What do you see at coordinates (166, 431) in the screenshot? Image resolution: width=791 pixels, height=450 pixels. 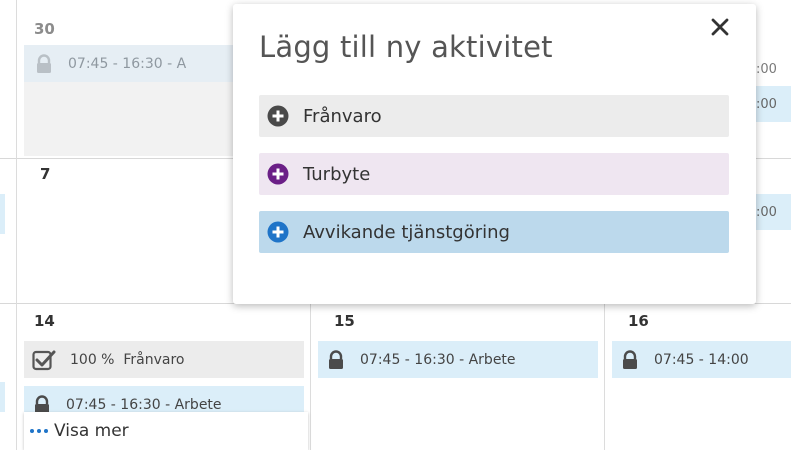 I see `show-more-button: Visa mer` at bounding box center [166, 431].